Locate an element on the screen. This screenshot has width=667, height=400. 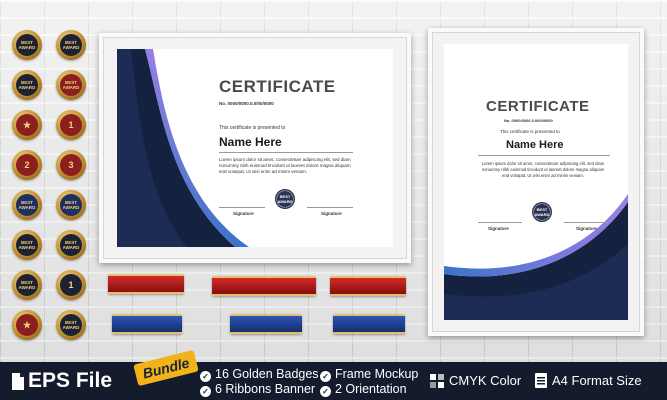
badge-best-award-dark-4: BEST AWARD is located at coordinates (71, 325).